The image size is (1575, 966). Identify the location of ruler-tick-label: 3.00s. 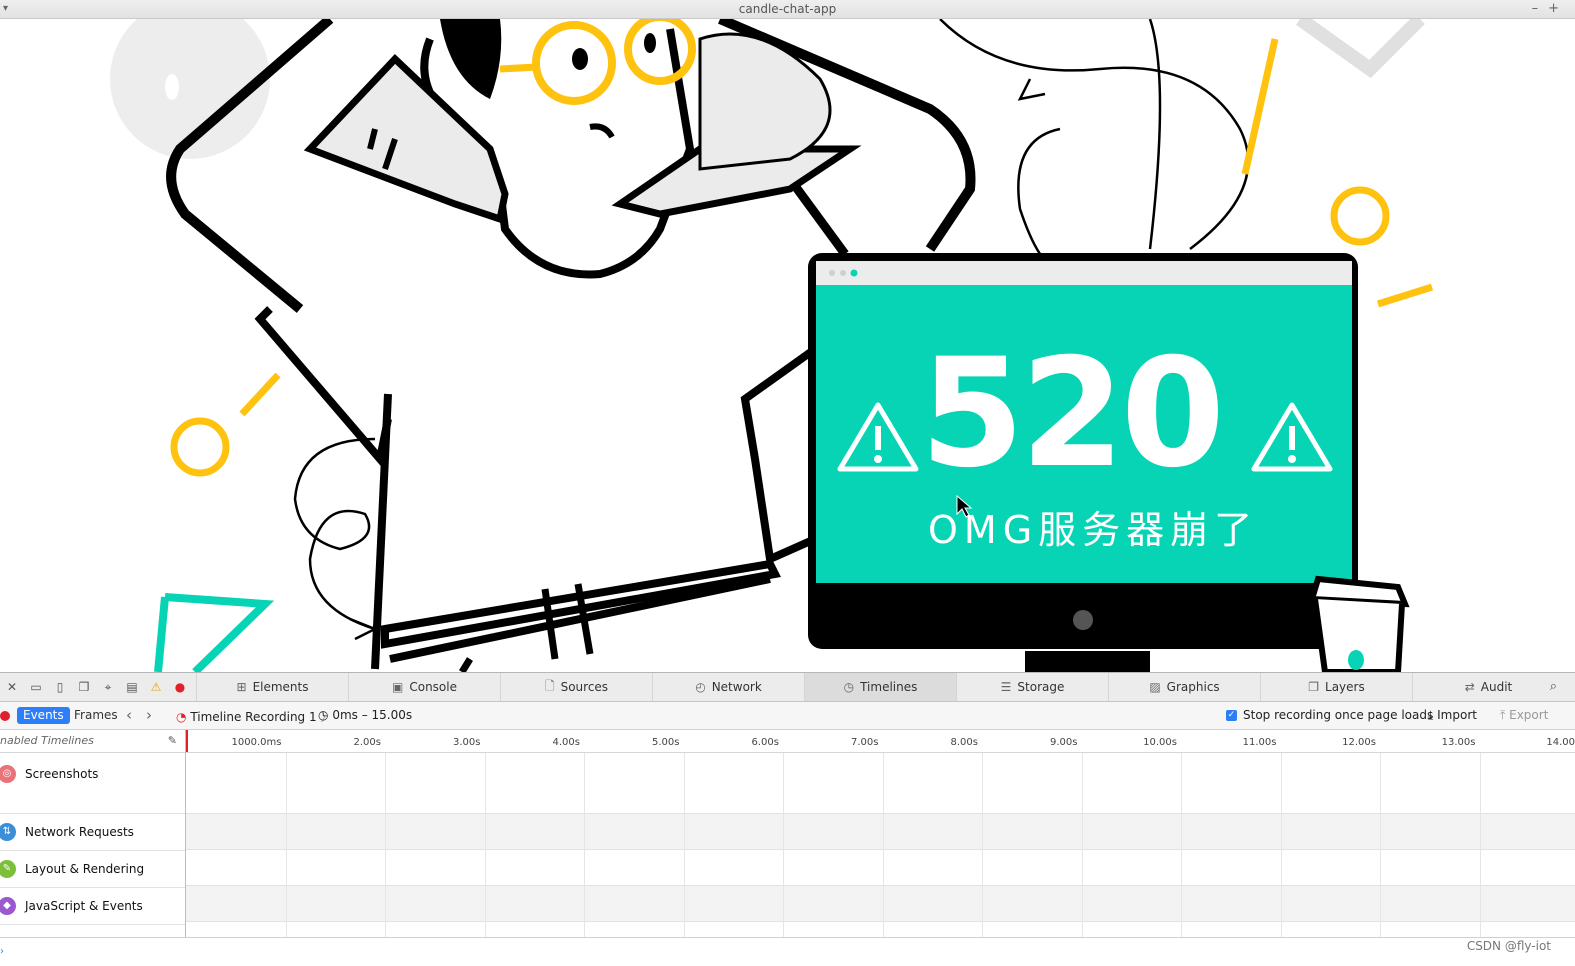
(467, 742).